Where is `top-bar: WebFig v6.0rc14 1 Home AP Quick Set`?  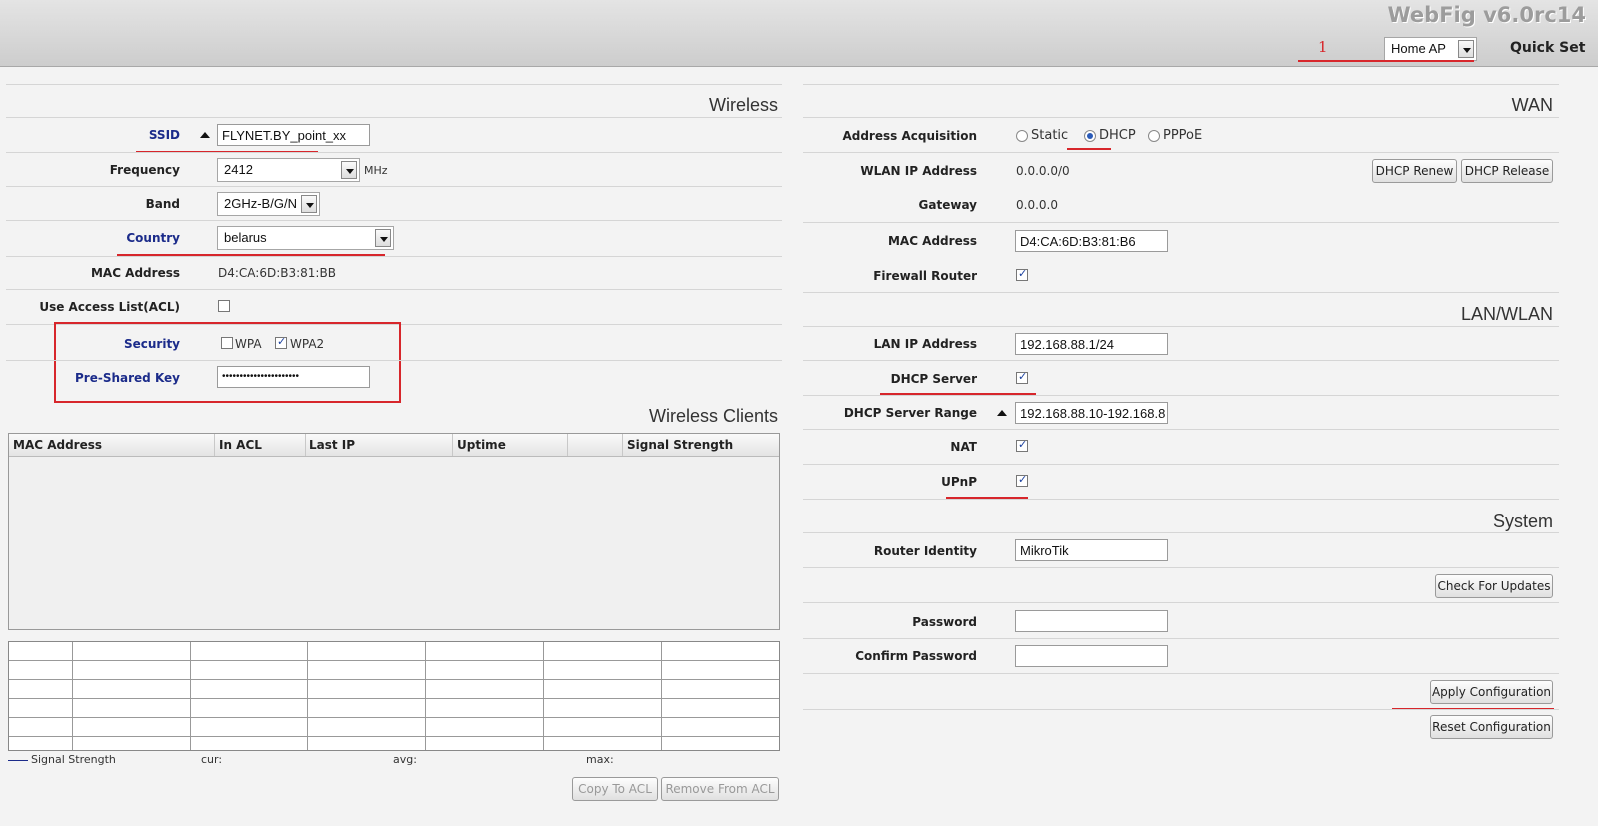
top-bar: WebFig v6.0rc14 1 Home AP Quick Set is located at coordinates (799, 33).